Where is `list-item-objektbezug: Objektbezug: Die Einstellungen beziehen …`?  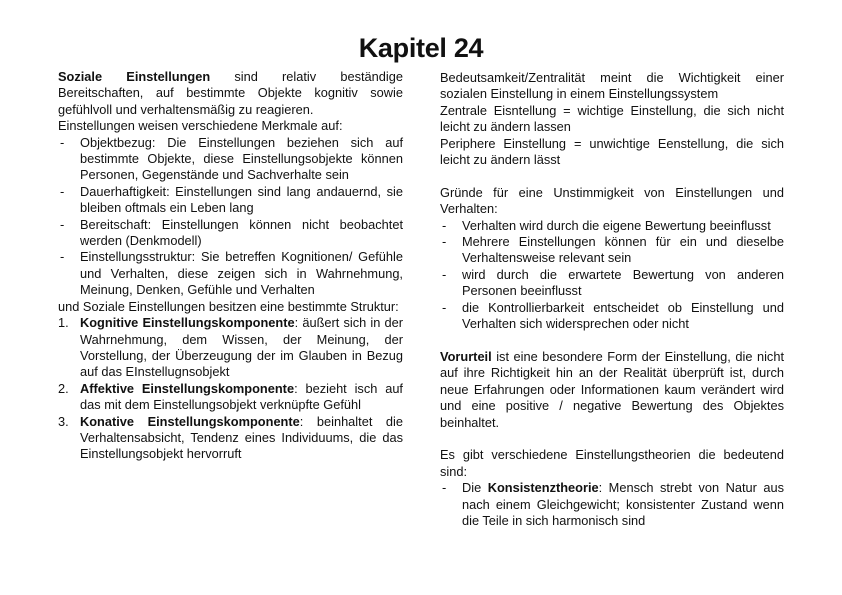 list-item-objektbezug: Objektbezug: Die Einstellungen beziehen … is located at coordinates (230, 159).